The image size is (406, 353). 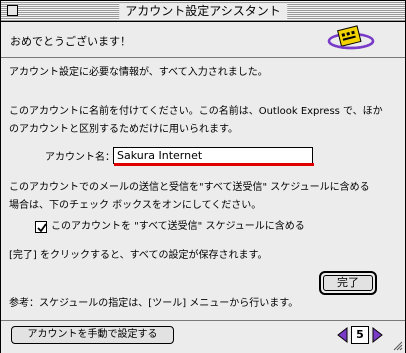 I want to click on footer-bar: アカウントを手動で設定する 5, so click(x=203, y=336).